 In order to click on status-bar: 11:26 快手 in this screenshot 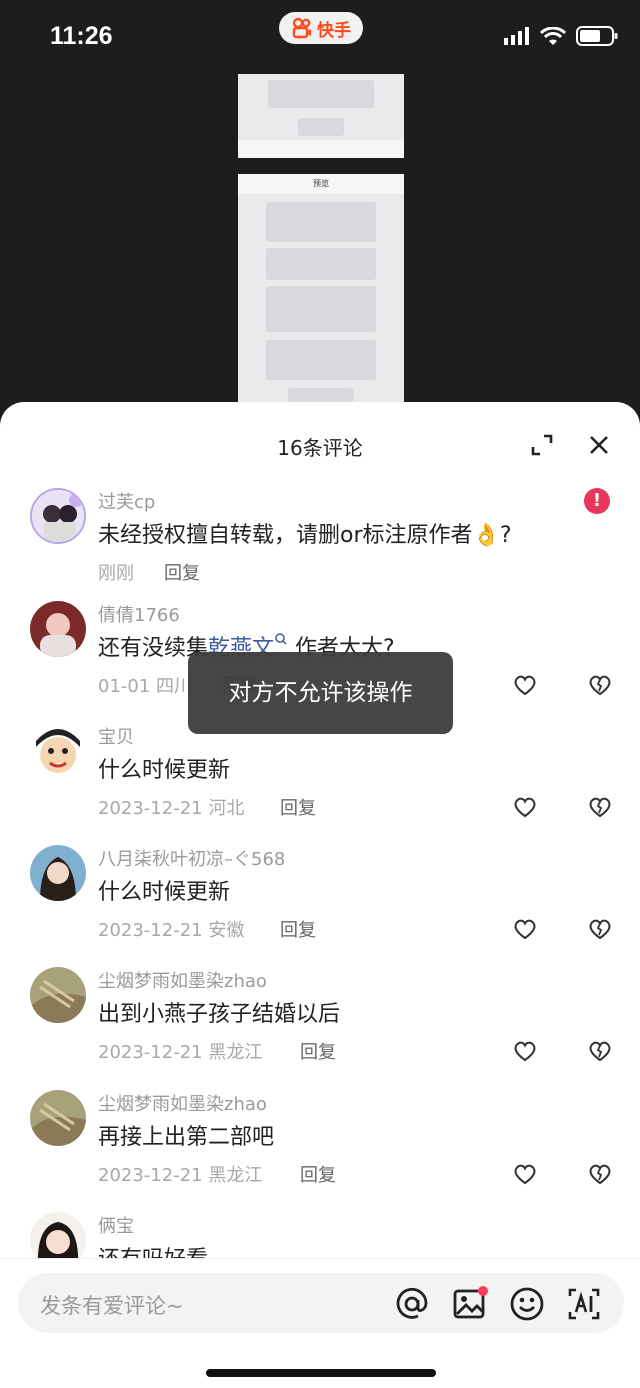, I will do `click(320, 39)`.